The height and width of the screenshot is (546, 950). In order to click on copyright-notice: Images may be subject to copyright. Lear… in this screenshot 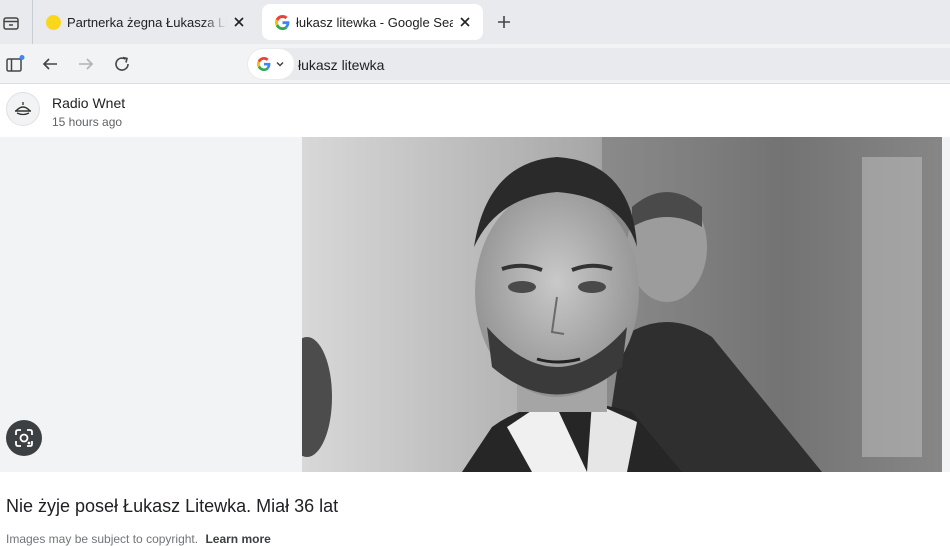, I will do `click(138, 539)`.